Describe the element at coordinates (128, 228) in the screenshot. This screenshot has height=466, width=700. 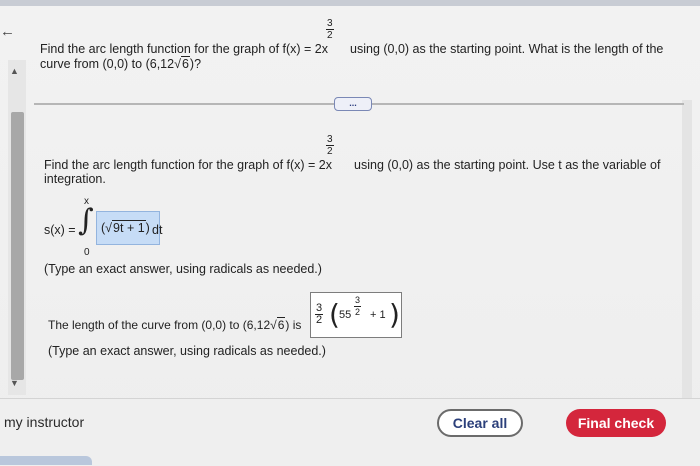
I see `integrand-answer-field: (√9t + 1)` at that location.